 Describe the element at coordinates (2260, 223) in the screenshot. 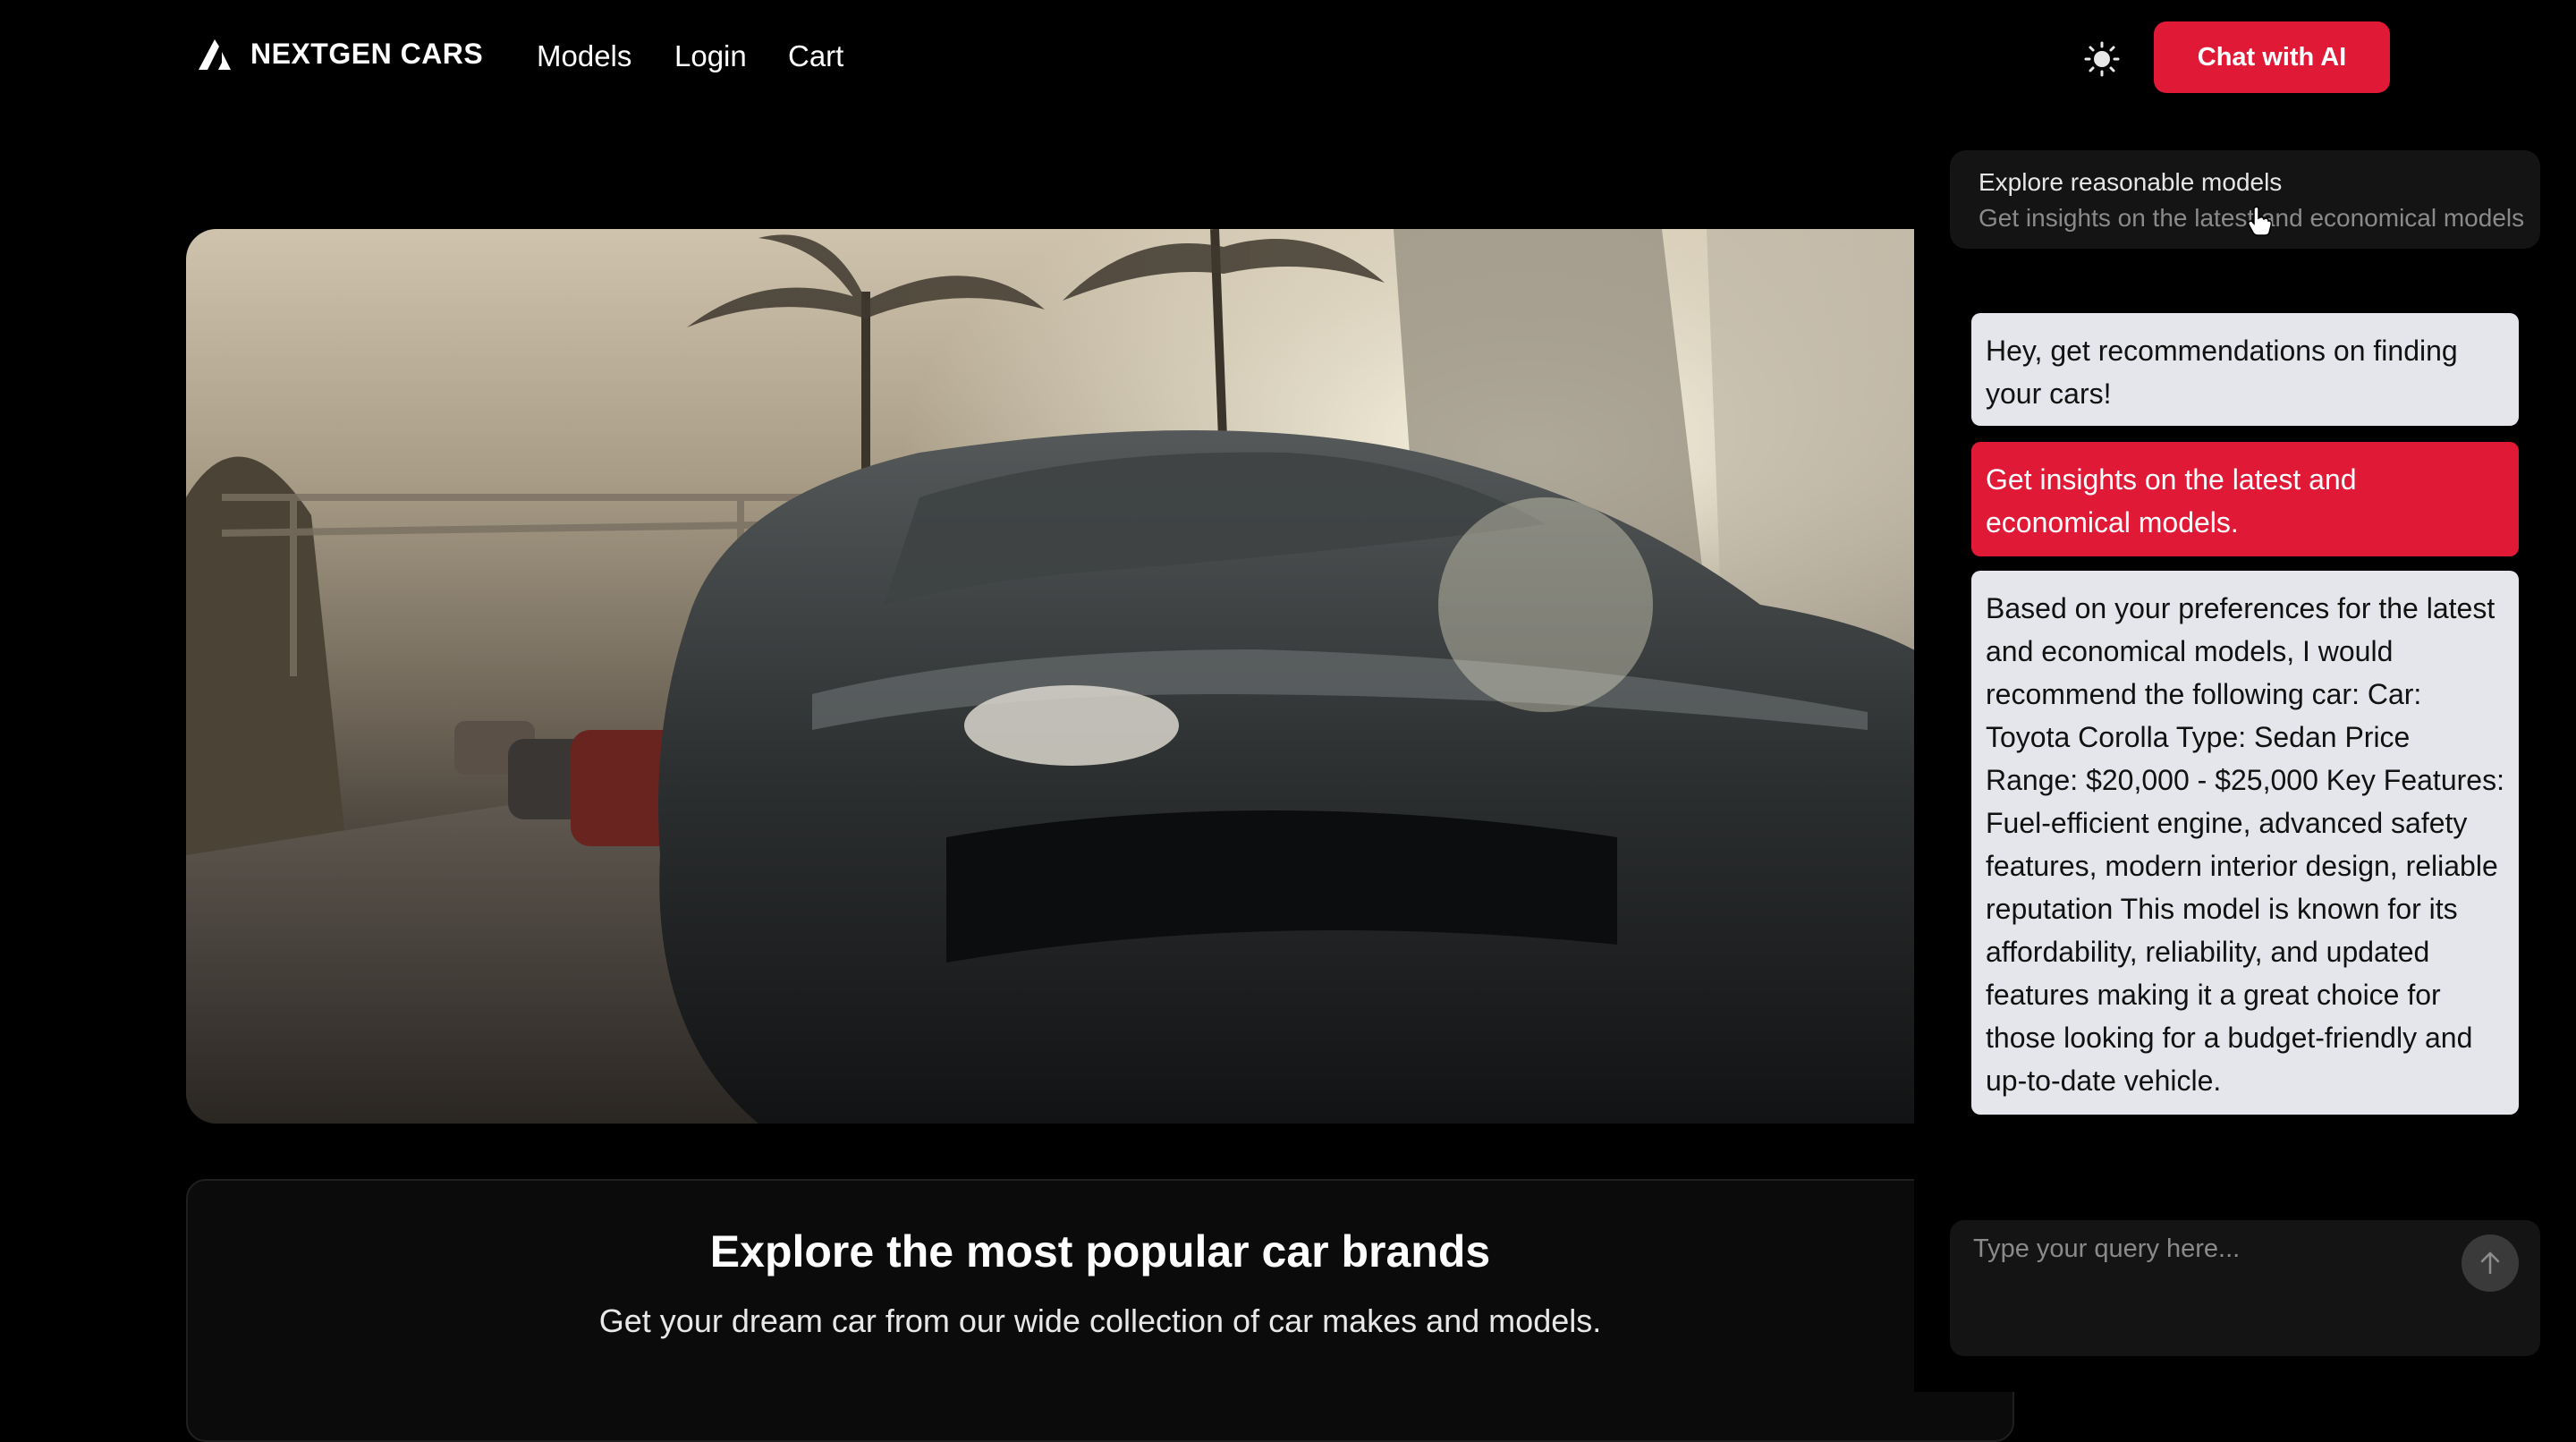

I see `hand-pointer-icon` at that location.